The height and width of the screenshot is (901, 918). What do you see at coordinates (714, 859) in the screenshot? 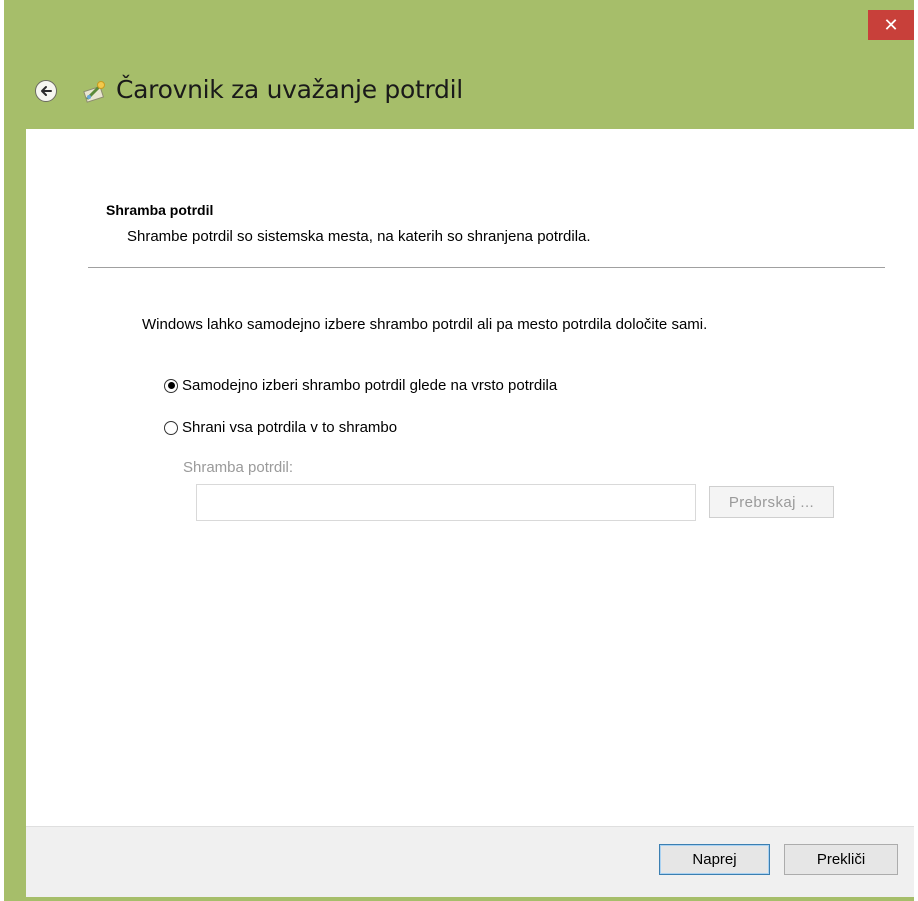
I see `next-button: Naprej` at bounding box center [714, 859].